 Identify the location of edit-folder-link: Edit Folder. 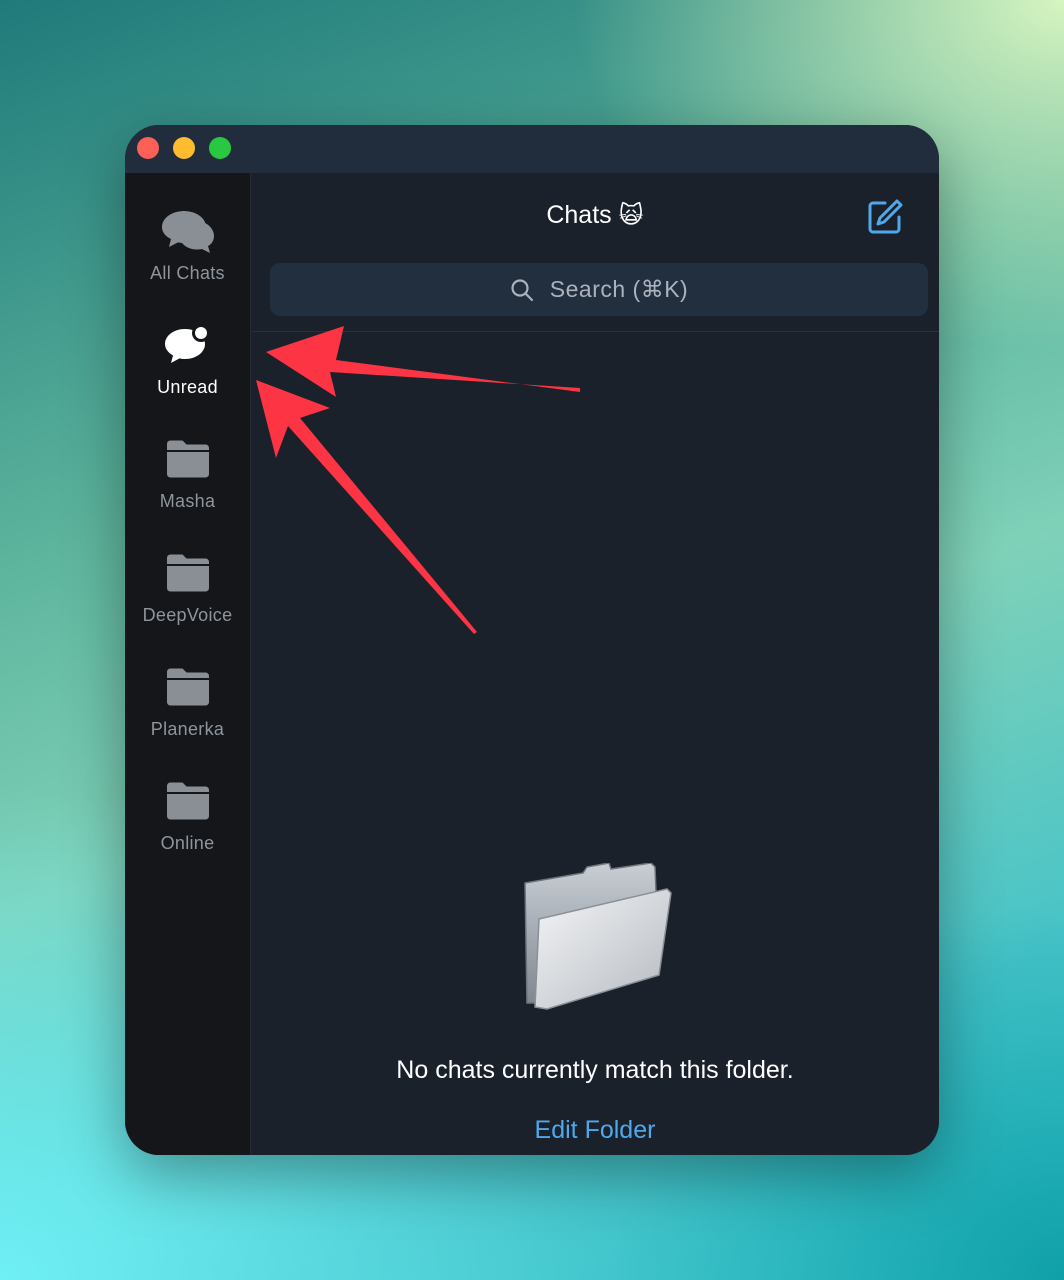
(595, 1130).